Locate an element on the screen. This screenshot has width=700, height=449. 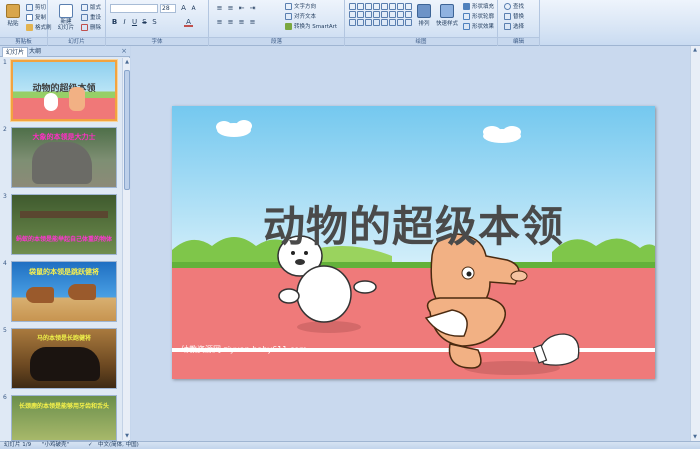
scroll-down-icon: ▼ is located at coordinates (127, 436).